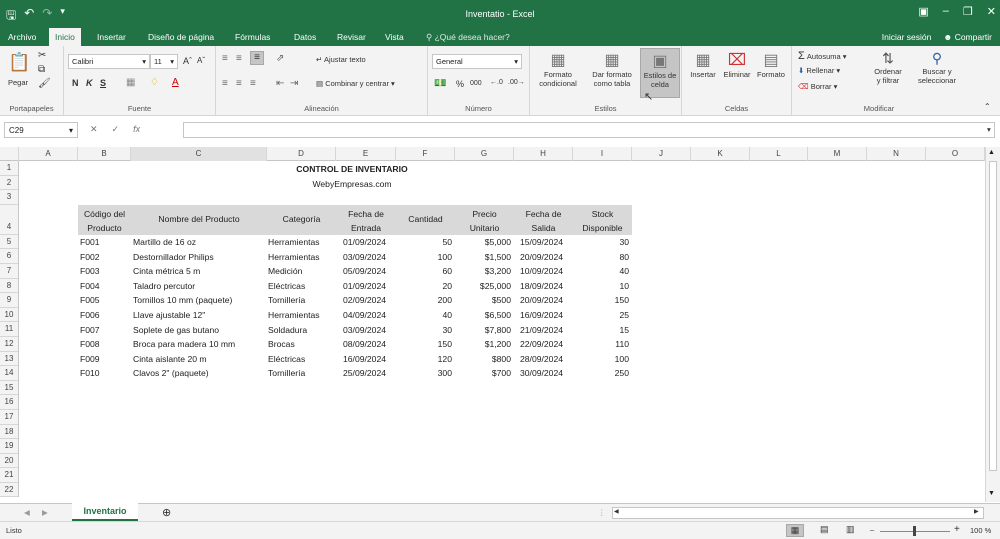  I want to click on row-header: 1, so click(9, 168).